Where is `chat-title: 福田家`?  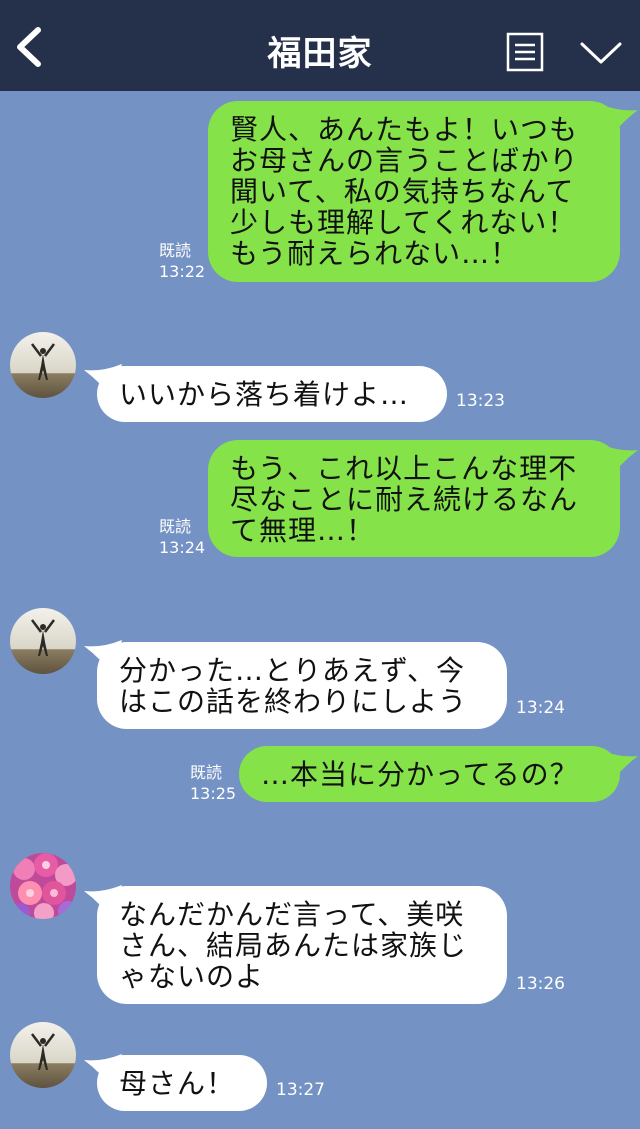 chat-title: 福田家 is located at coordinates (320, 54).